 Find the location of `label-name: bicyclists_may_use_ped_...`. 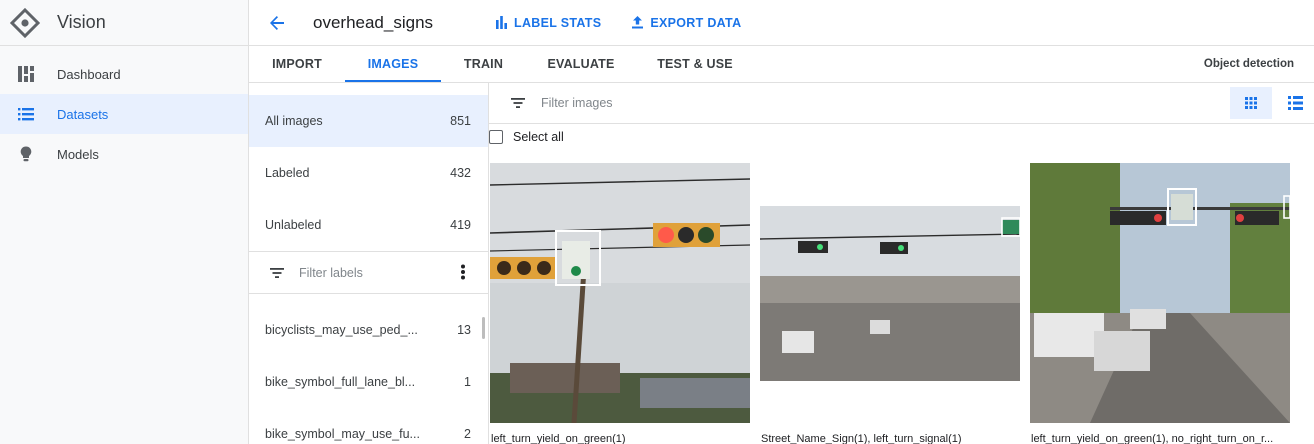

label-name: bicyclists_may_use_ped_... is located at coordinates (341, 330).